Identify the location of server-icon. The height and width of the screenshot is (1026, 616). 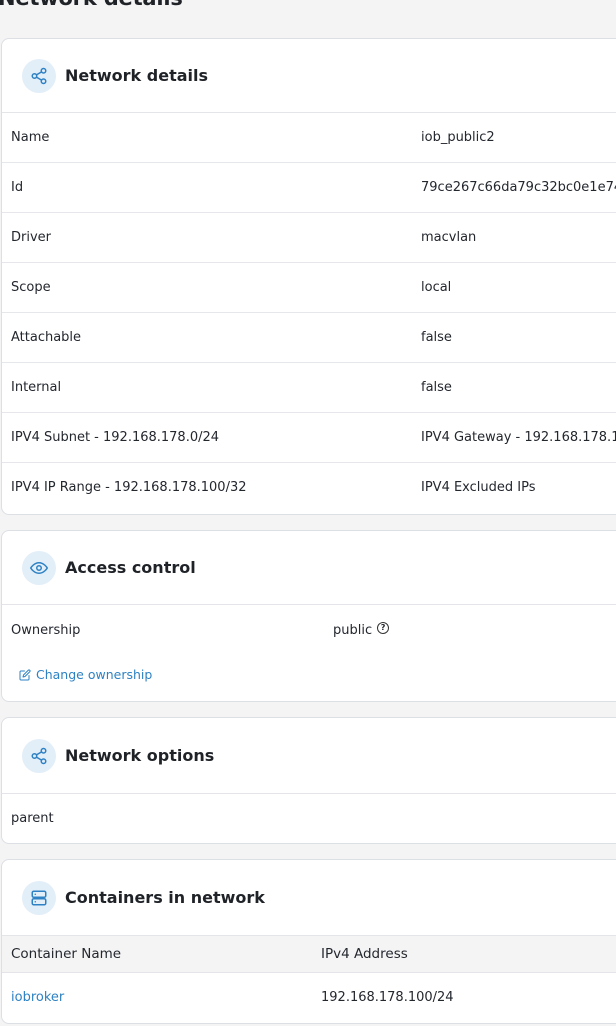
(39, 897).